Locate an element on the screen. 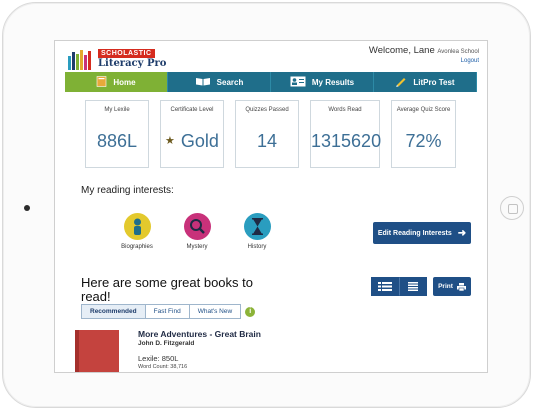  stat-value: 14 is located at coordinates (267, 141).